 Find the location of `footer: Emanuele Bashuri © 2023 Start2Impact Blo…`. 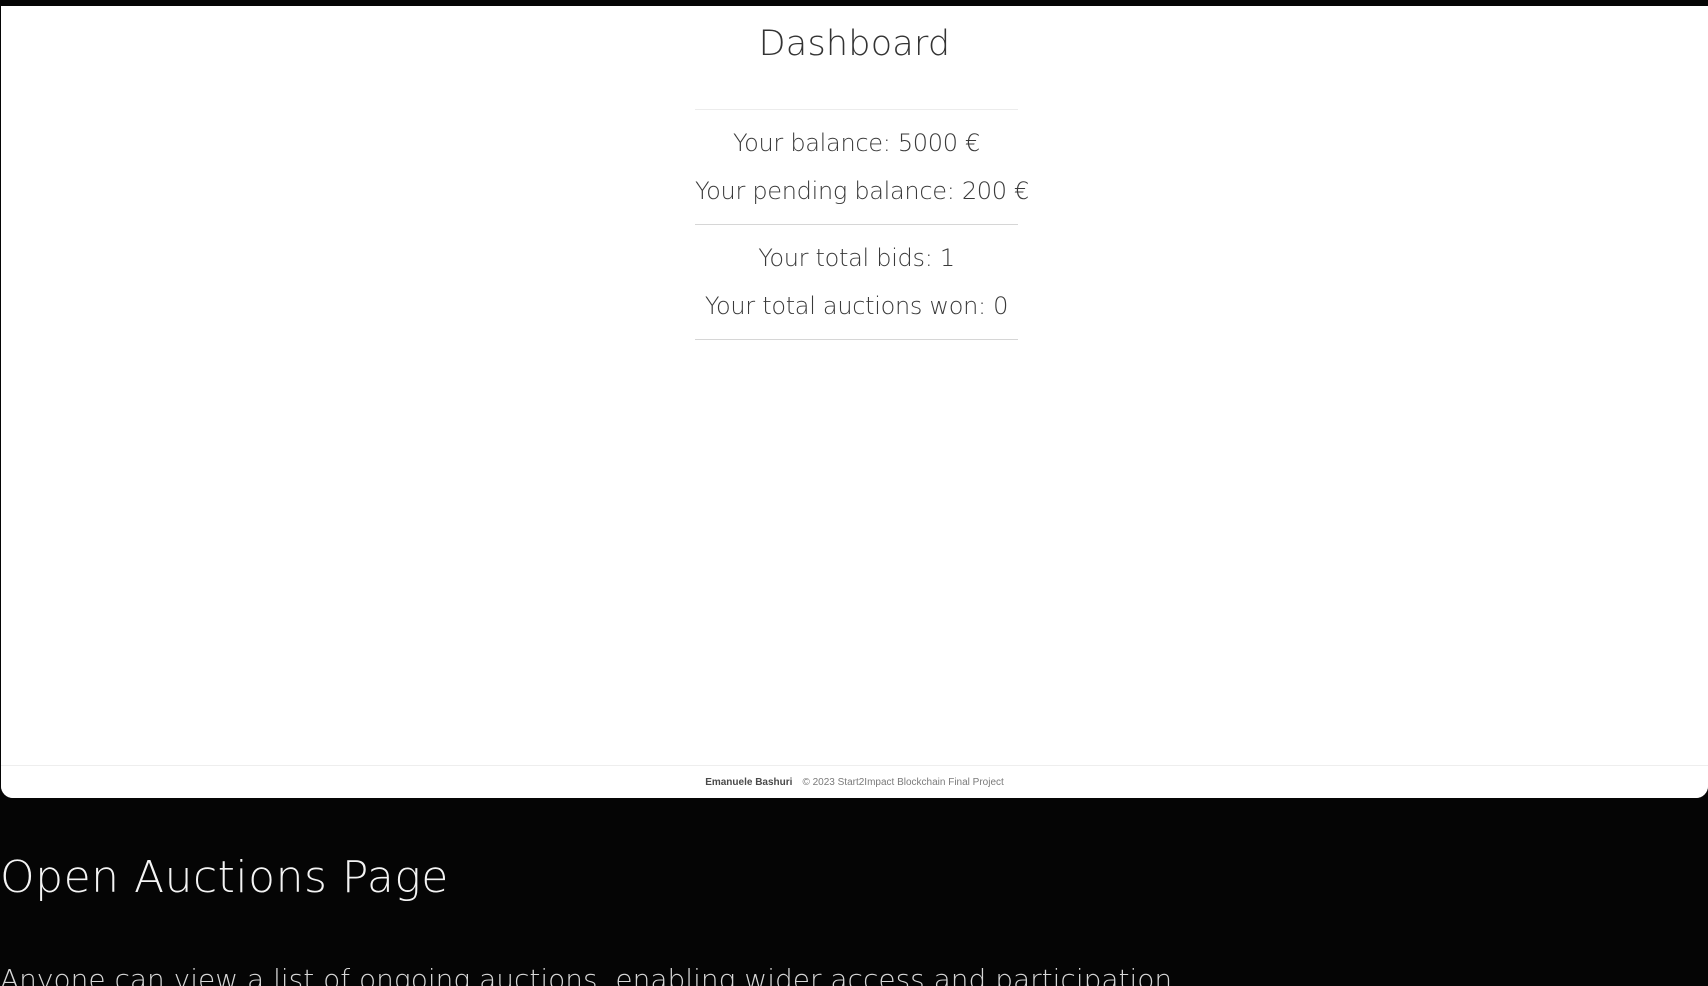

footer: Emanuele Bashuri © 2023 Start2Impact Blo… is located at coordinates (854, 781).